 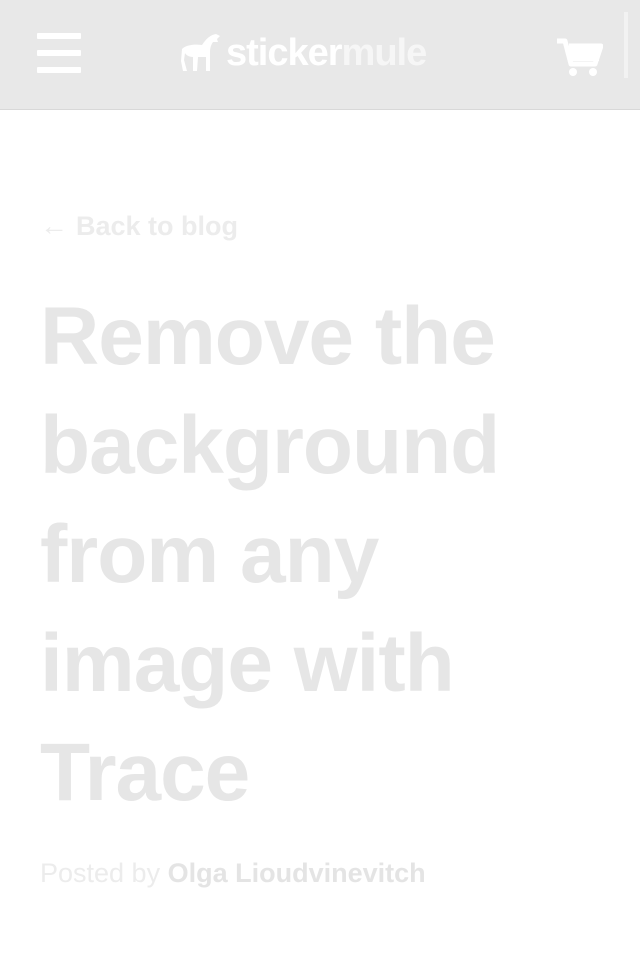 What do you see at coordinates (626, 45) in the screenshot?
I see `header-edge-divider` at bounding box center [626, 45].